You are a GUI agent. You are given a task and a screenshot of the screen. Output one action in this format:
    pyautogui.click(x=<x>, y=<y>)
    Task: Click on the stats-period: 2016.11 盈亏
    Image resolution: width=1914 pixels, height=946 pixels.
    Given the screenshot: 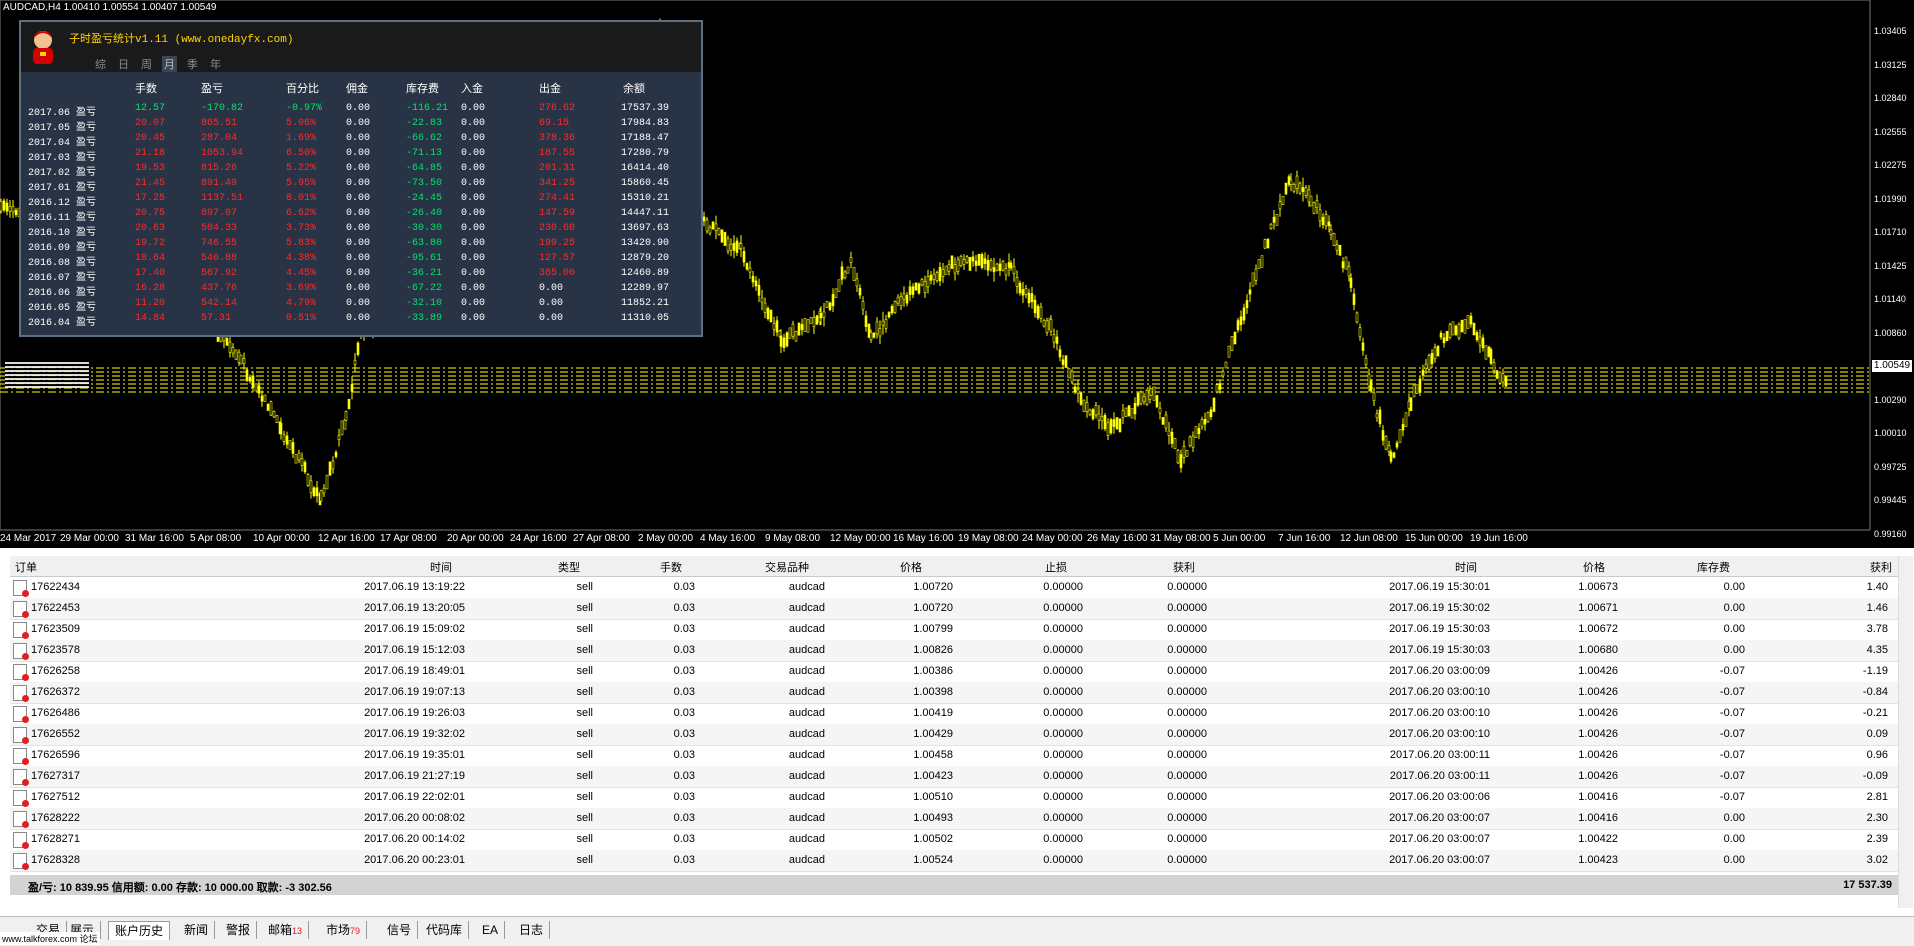 What is the action you would take?
    pyautogui.click(x=62, y=218)
    